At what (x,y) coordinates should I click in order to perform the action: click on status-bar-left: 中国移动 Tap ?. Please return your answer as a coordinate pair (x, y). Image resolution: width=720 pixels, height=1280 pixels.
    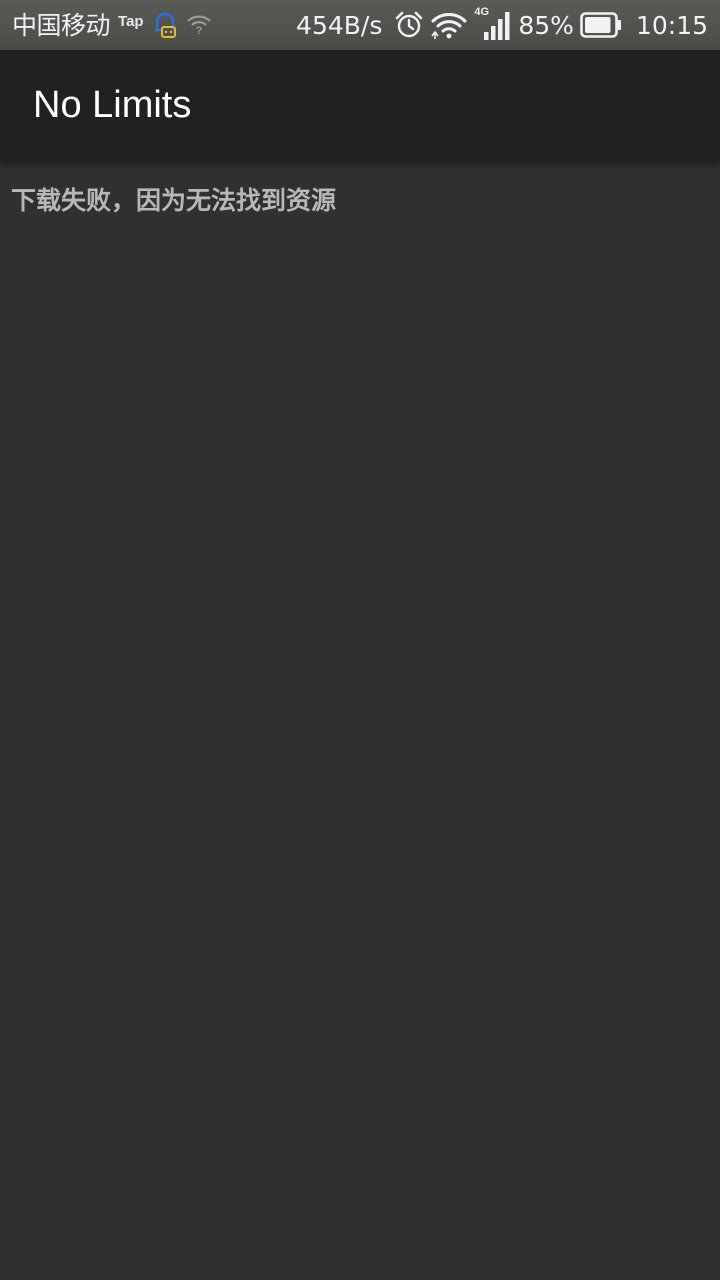
    Looking at the image, I should click on (112, 25).